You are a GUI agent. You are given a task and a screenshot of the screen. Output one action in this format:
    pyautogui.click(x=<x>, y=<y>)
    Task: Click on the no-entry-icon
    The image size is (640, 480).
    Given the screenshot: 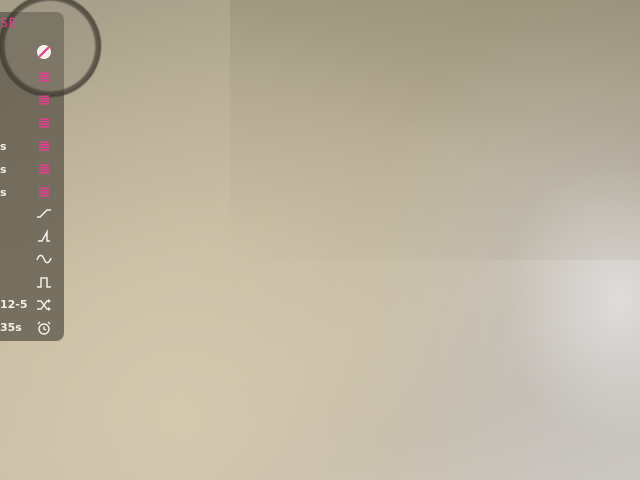 What is the action you would take?
    pyautogui.click(x=44, y=52)
    